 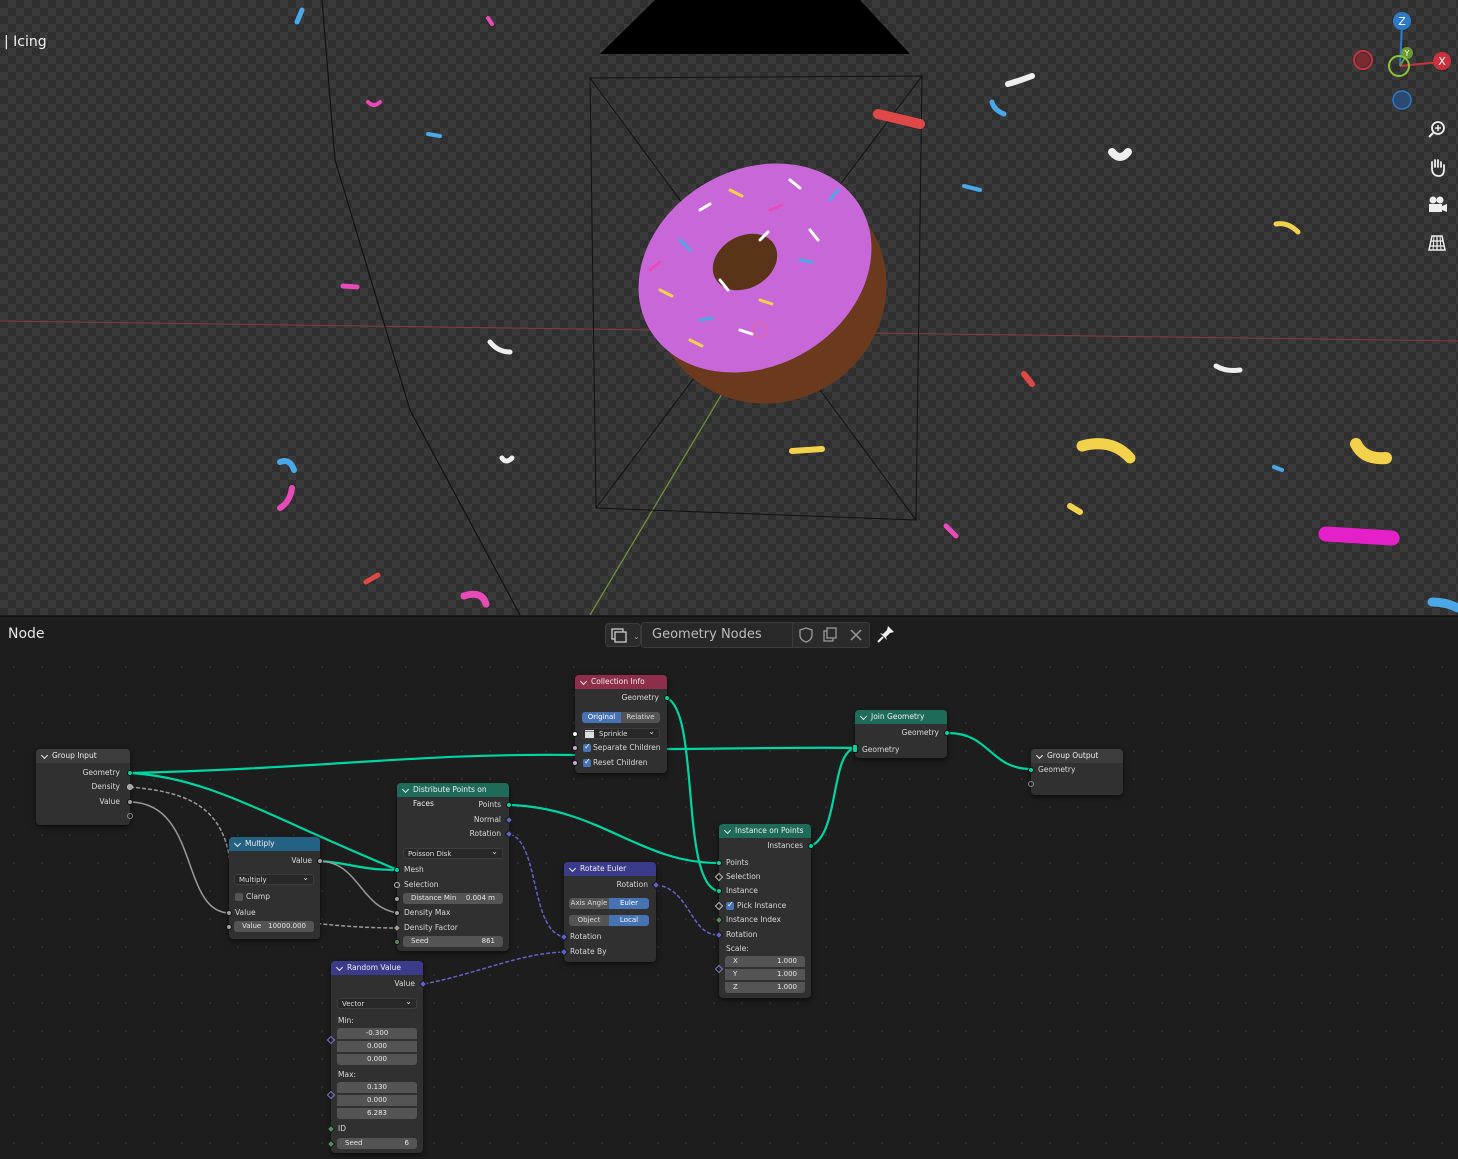 What do you see at coordinates (377, 1033) in the screenshot?
I see `min-x-field: -0.300` at bounding box center [377, 1033].